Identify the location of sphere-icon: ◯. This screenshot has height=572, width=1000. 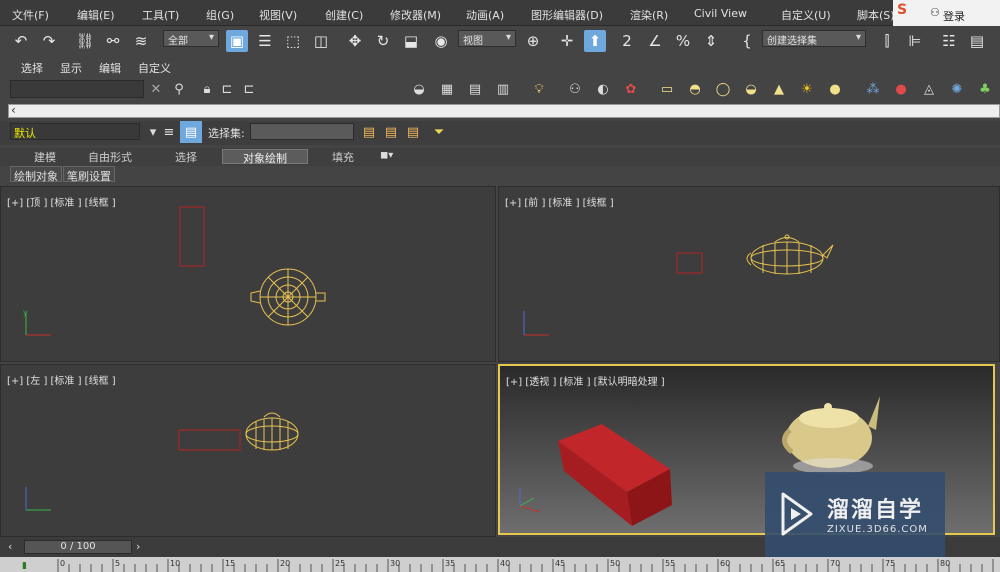
(723, 89).